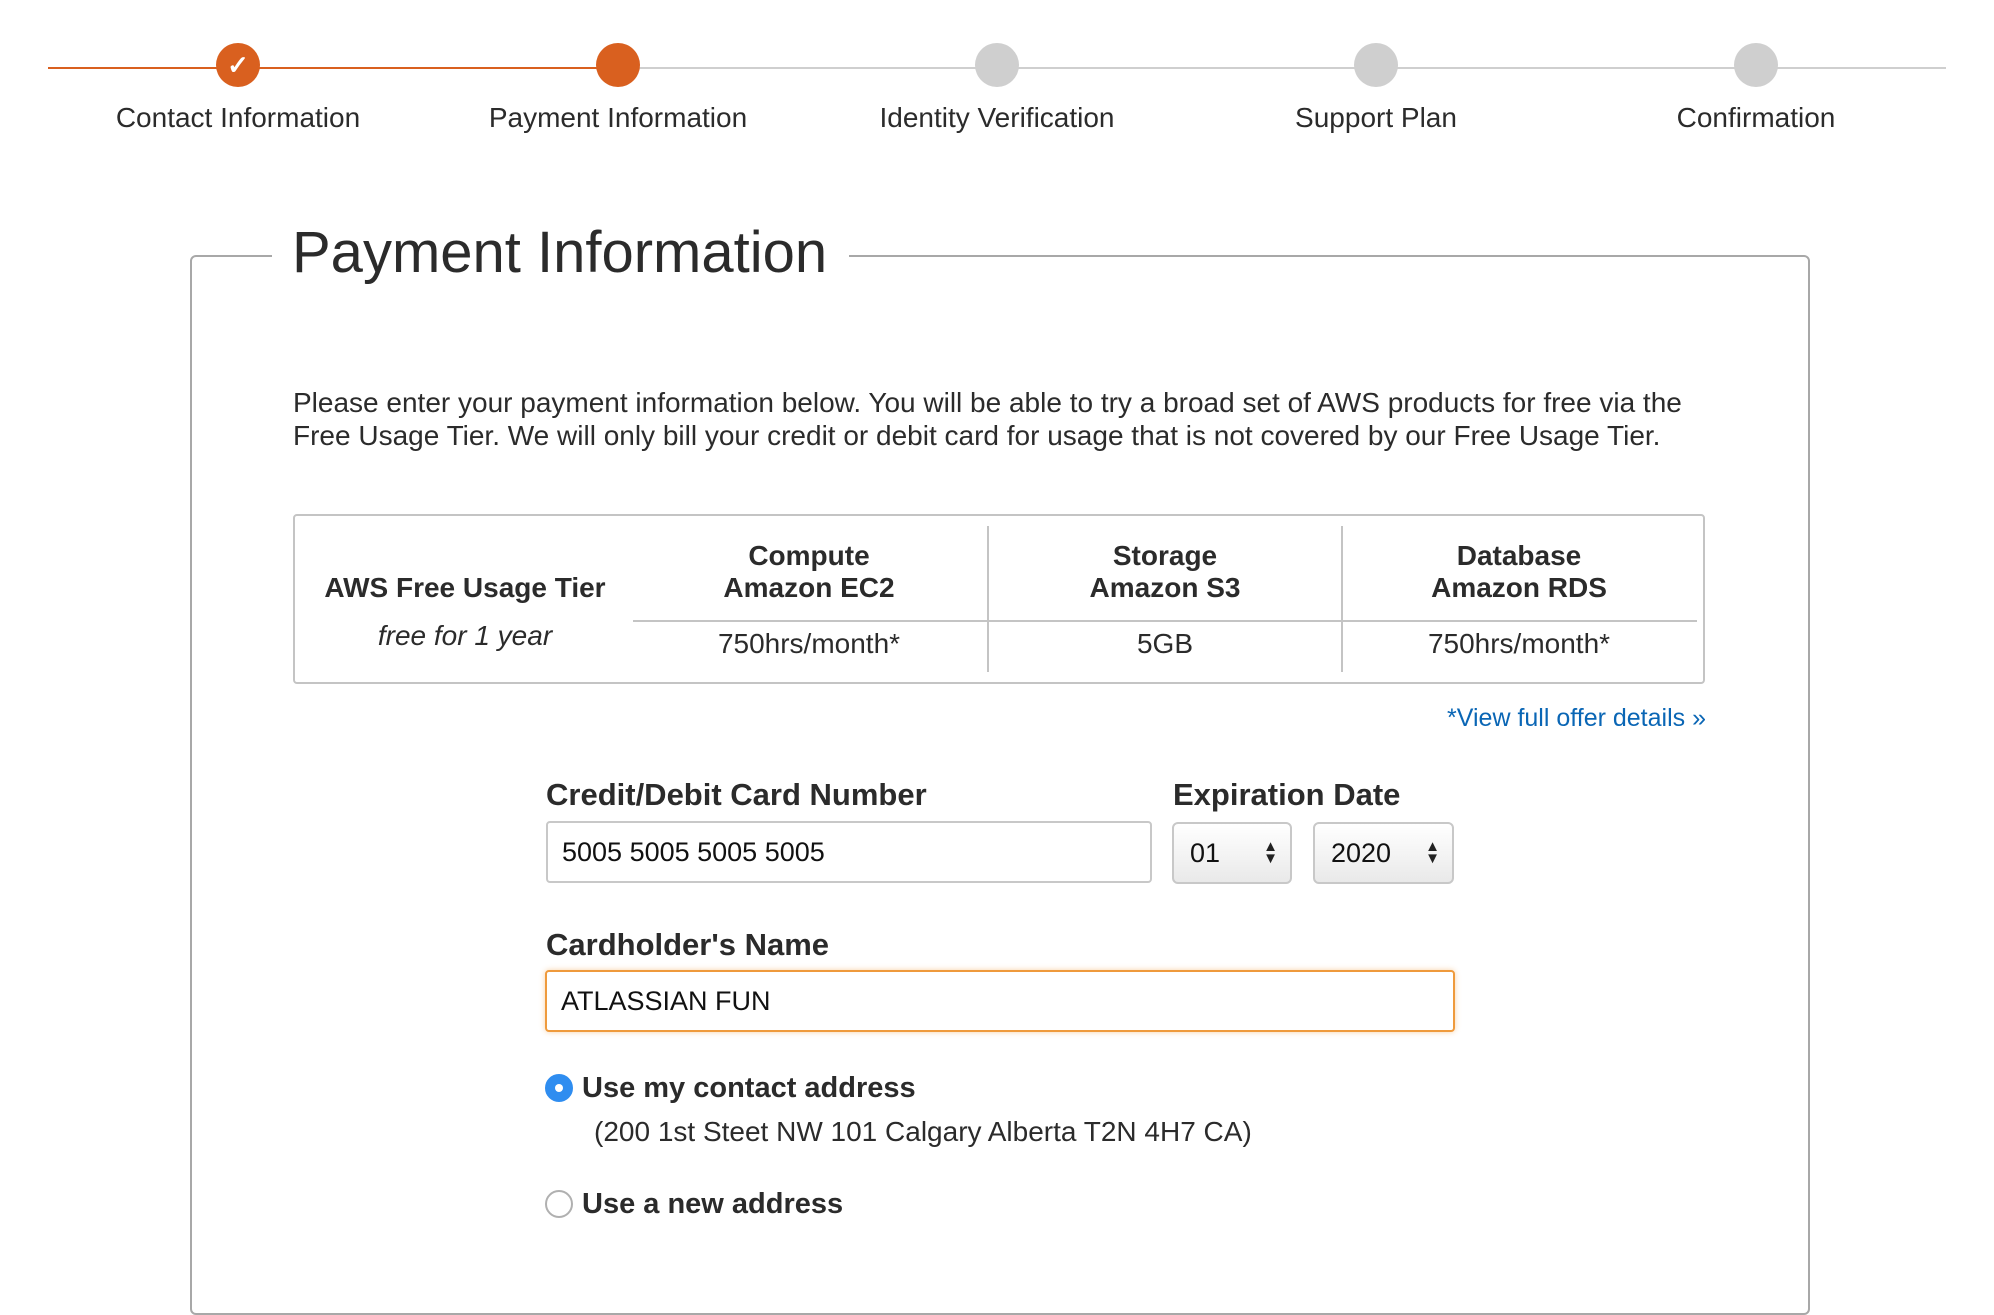  Describe the element at coordinates (849, 852) in the screenshot. I see `card-number-input: 5005 5005 5005 5005` at that location.